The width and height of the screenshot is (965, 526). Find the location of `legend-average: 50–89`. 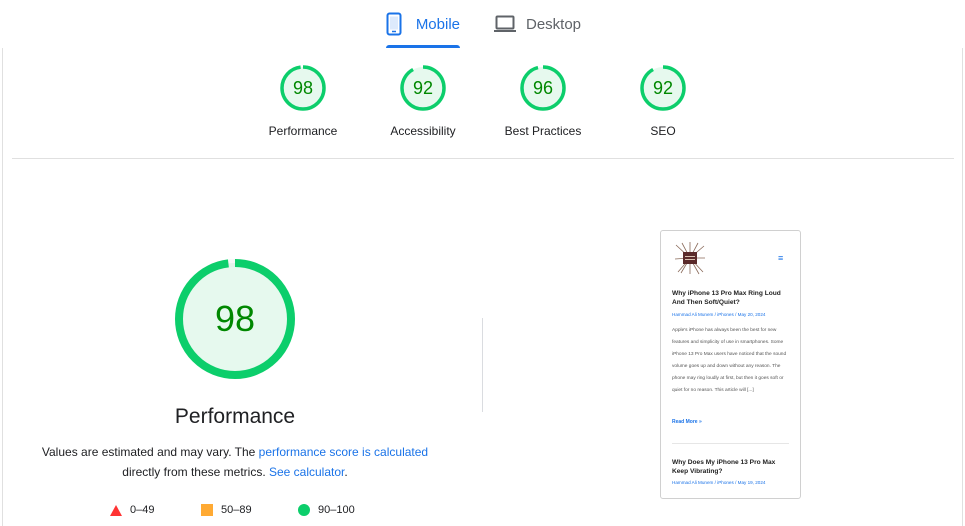

legend-average: 50–89 is located at coordinates (226, 510).